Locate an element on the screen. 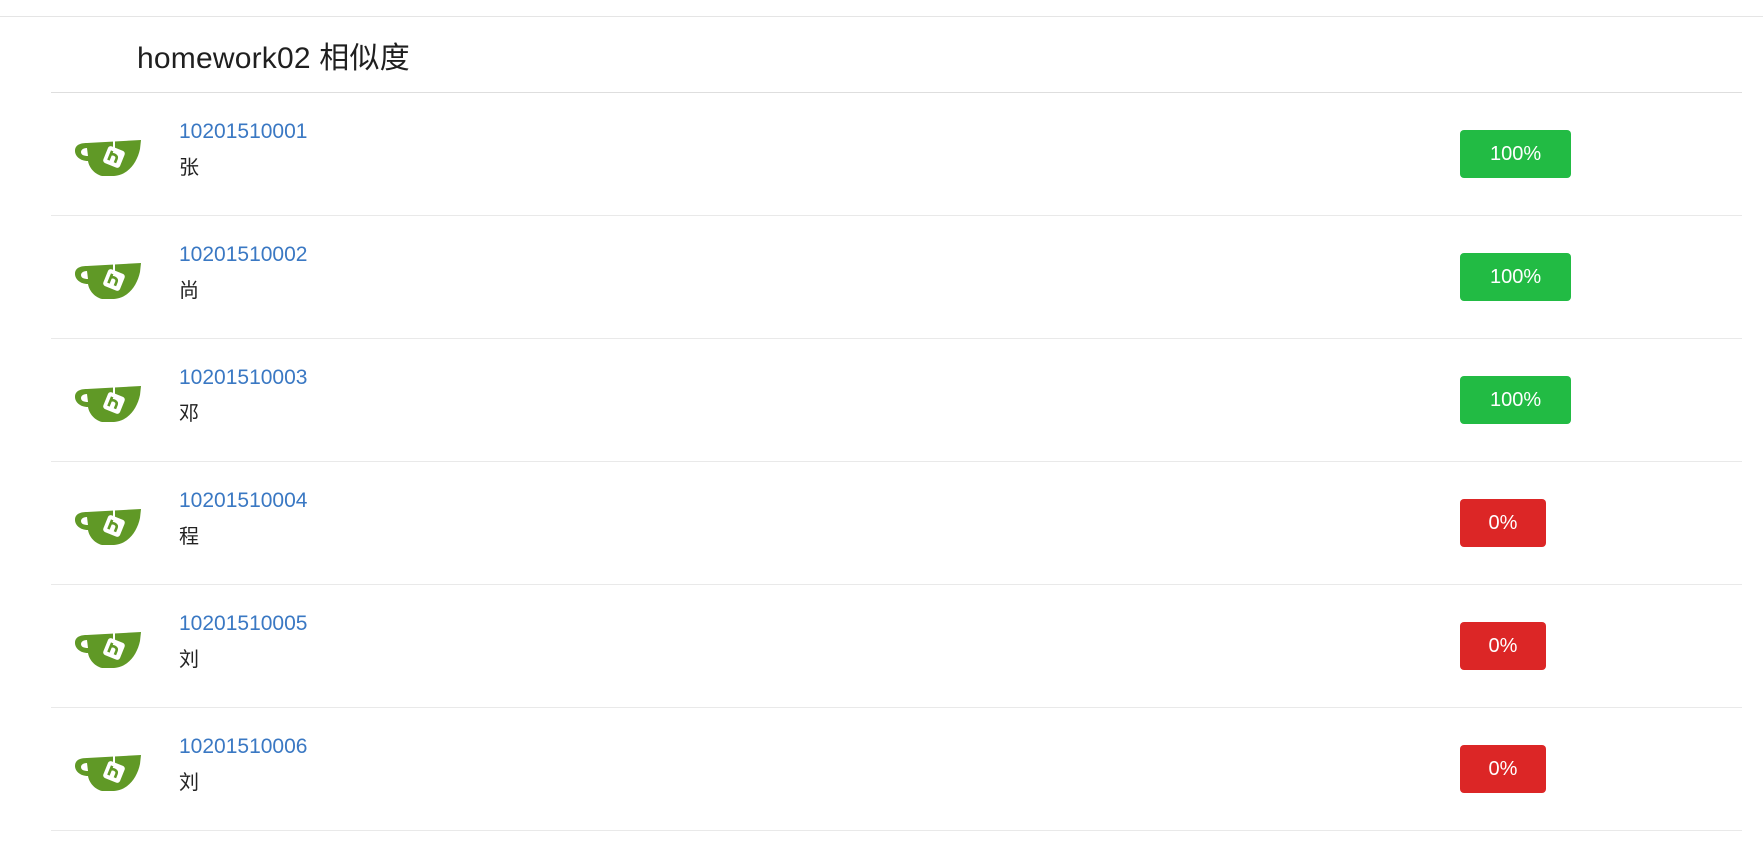 This screenshot has height=843, width=1763. list-item: 10201510003 邓 100% is located at coordinates (896, 400).